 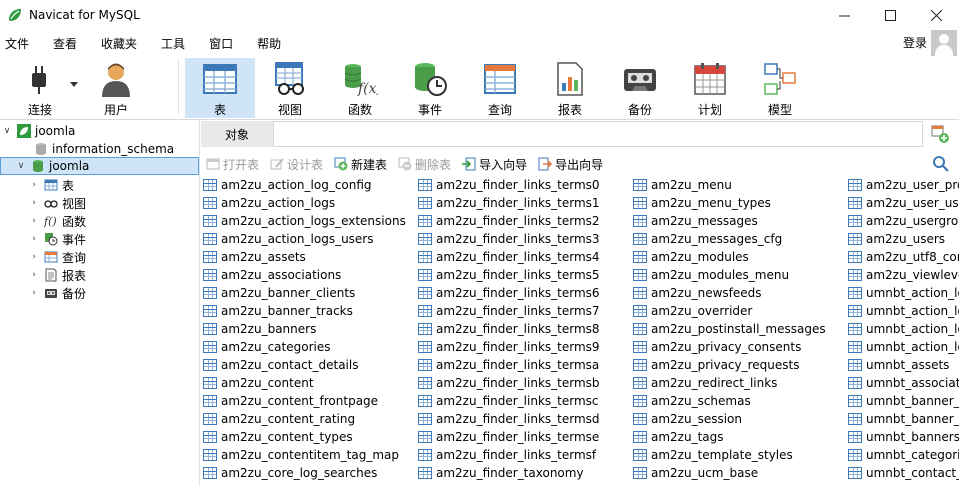 What do you see at coordinates (303, 329) in the screenshot?
I see `table-list-item: am2zu_banners` at bounding box center [303, 329].